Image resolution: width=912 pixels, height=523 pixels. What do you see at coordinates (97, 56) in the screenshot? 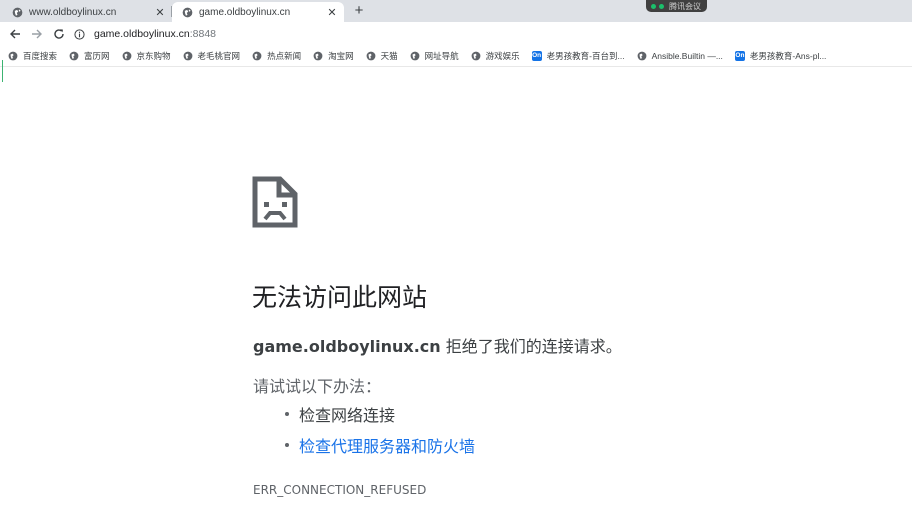
I see `bookmark-label: 富历网` at bounding box center [97, 56].